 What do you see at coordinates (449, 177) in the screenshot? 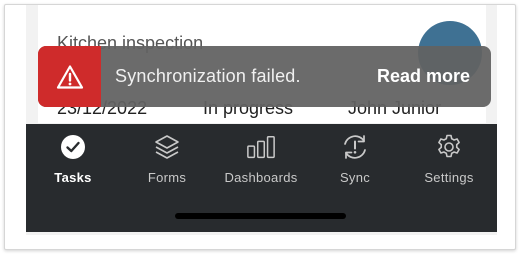
I see `tab-settings-label: Settings` at bounding box center [449, 177].